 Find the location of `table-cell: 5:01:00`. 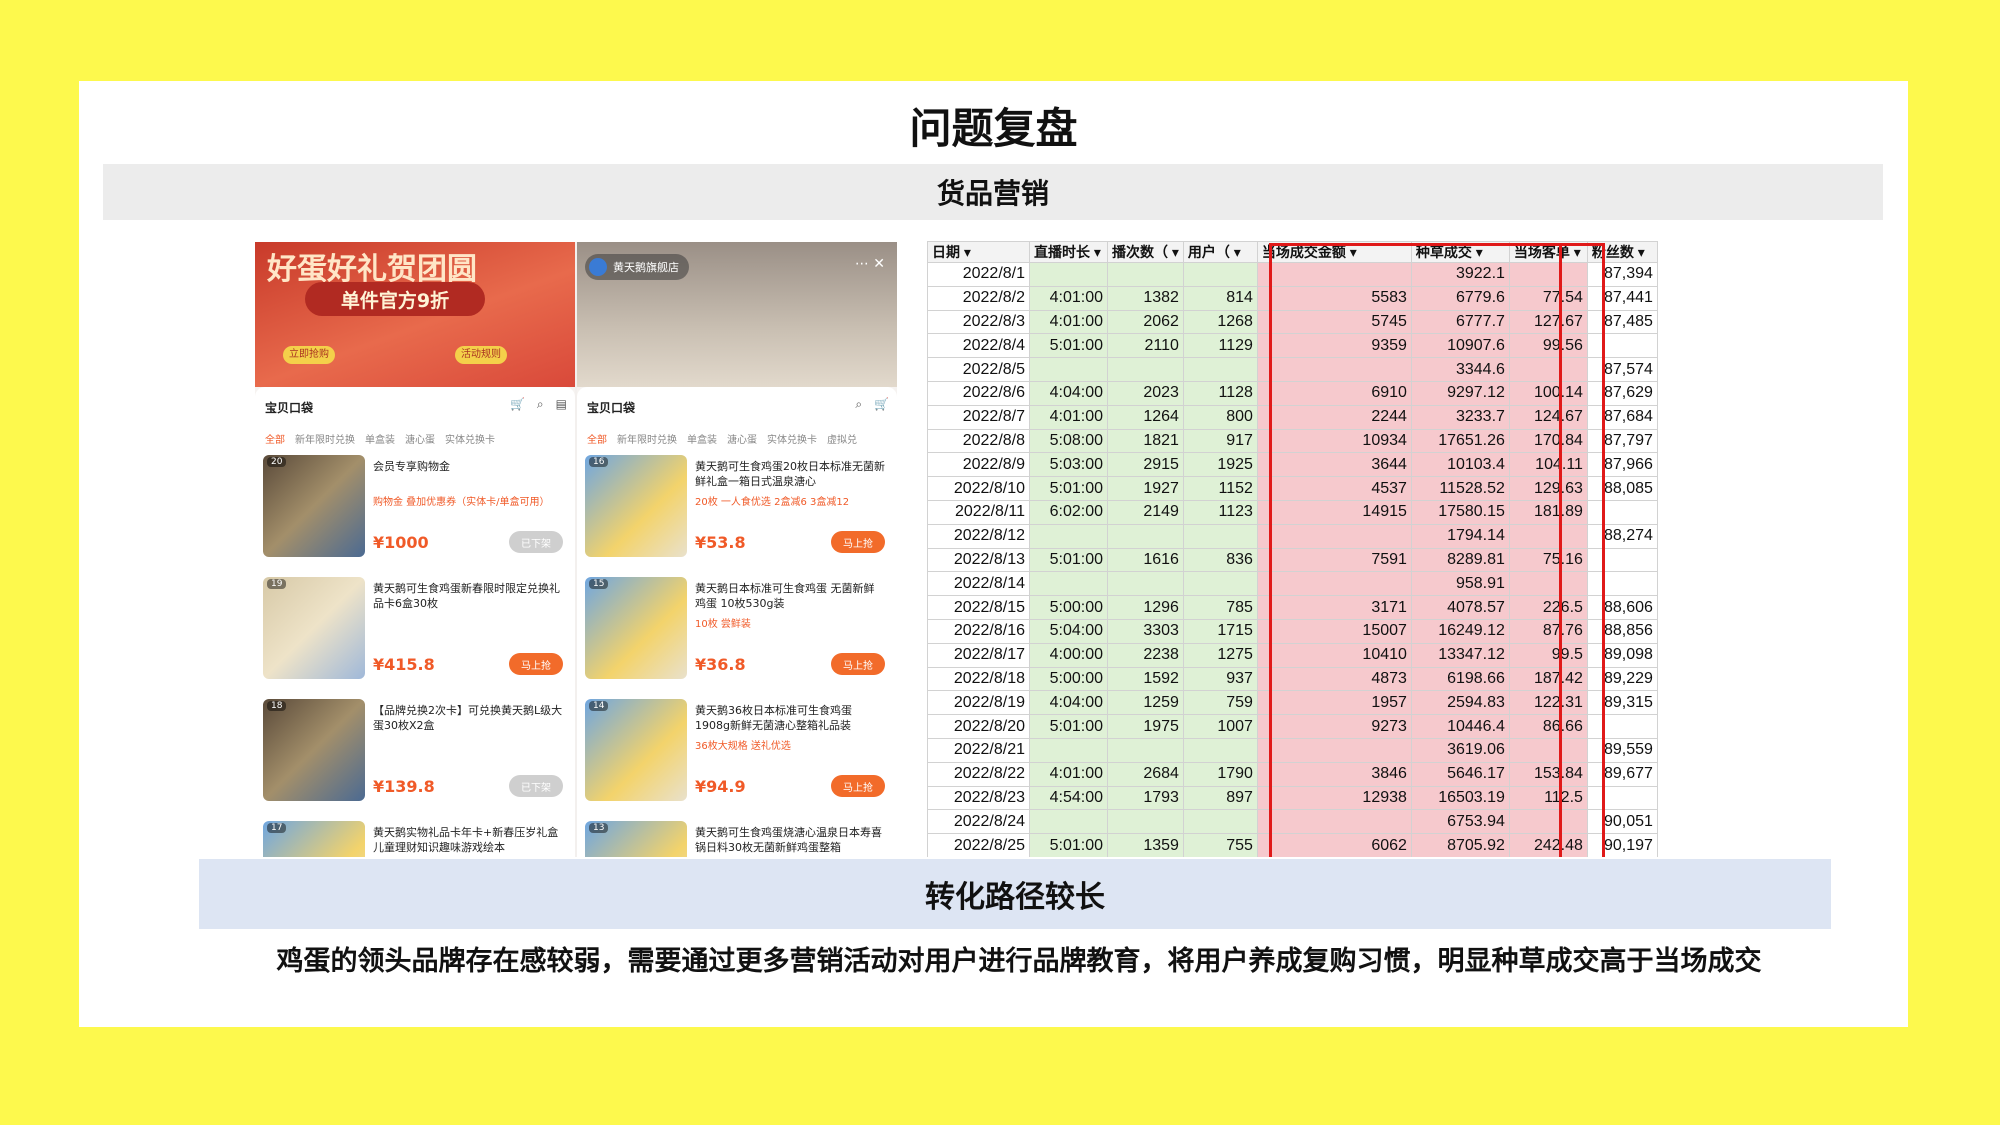

table-cell: 5:01:00 is located at coordinates (1068, 488).